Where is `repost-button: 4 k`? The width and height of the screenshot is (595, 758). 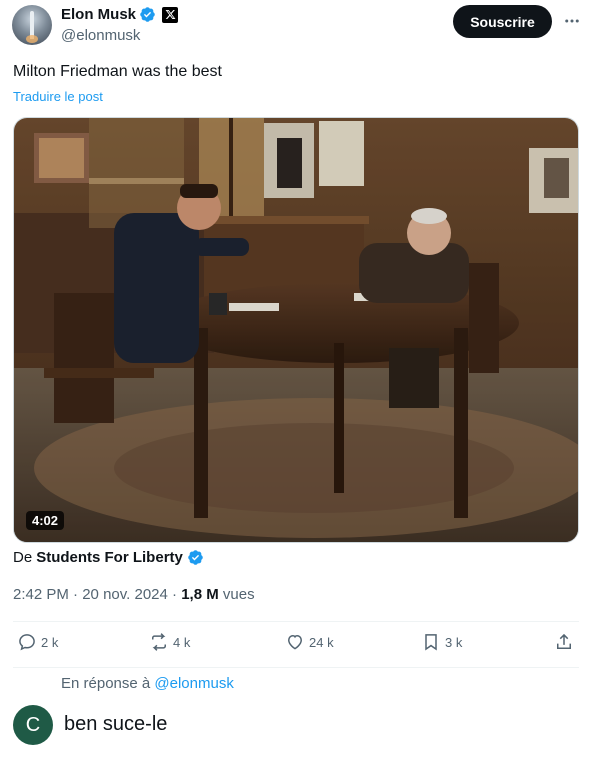
repost-button: 4 k is located at coordinates (169, 642).